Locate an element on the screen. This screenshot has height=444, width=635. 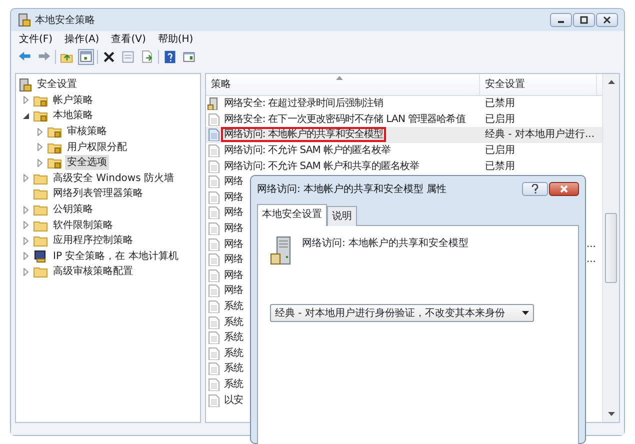
app-icon is located at coordinates (24, 20).